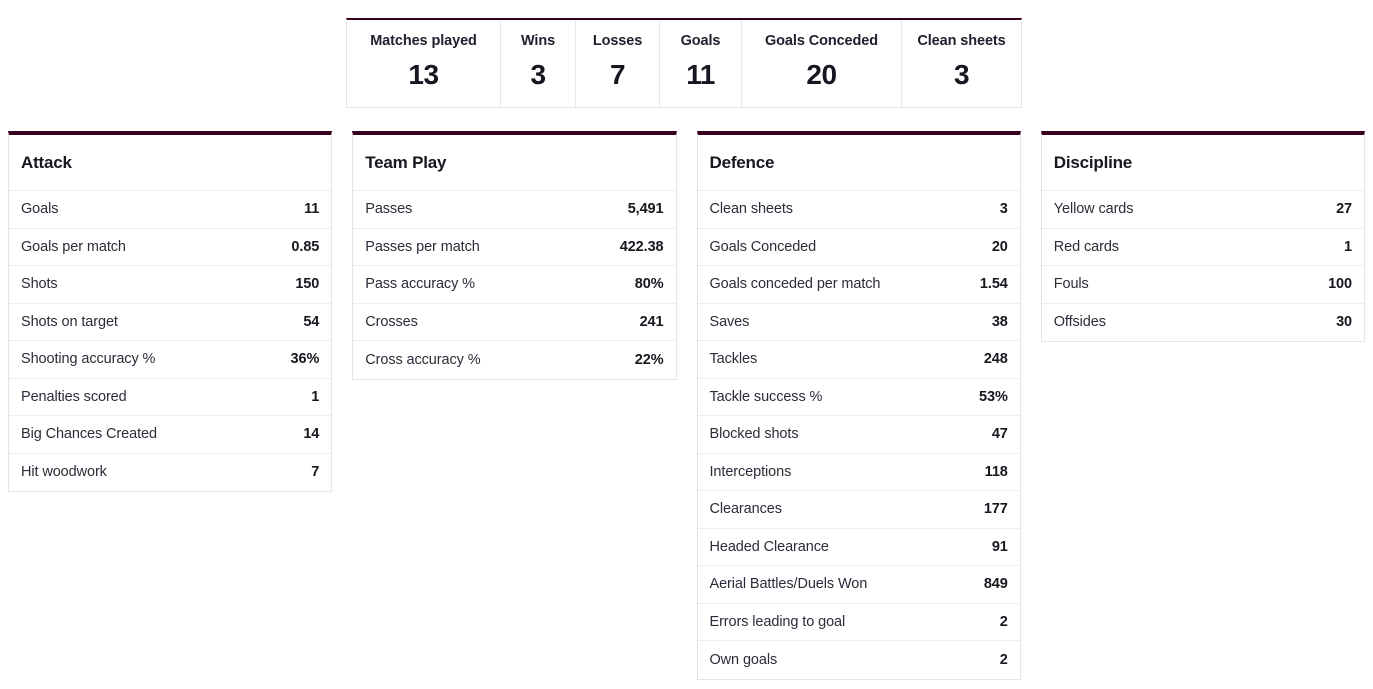 This screenshot has height=689, width=1373. Describe the element at coordinates (1344, 209) in the screenshot. I see `stat-value: 27` at that location.